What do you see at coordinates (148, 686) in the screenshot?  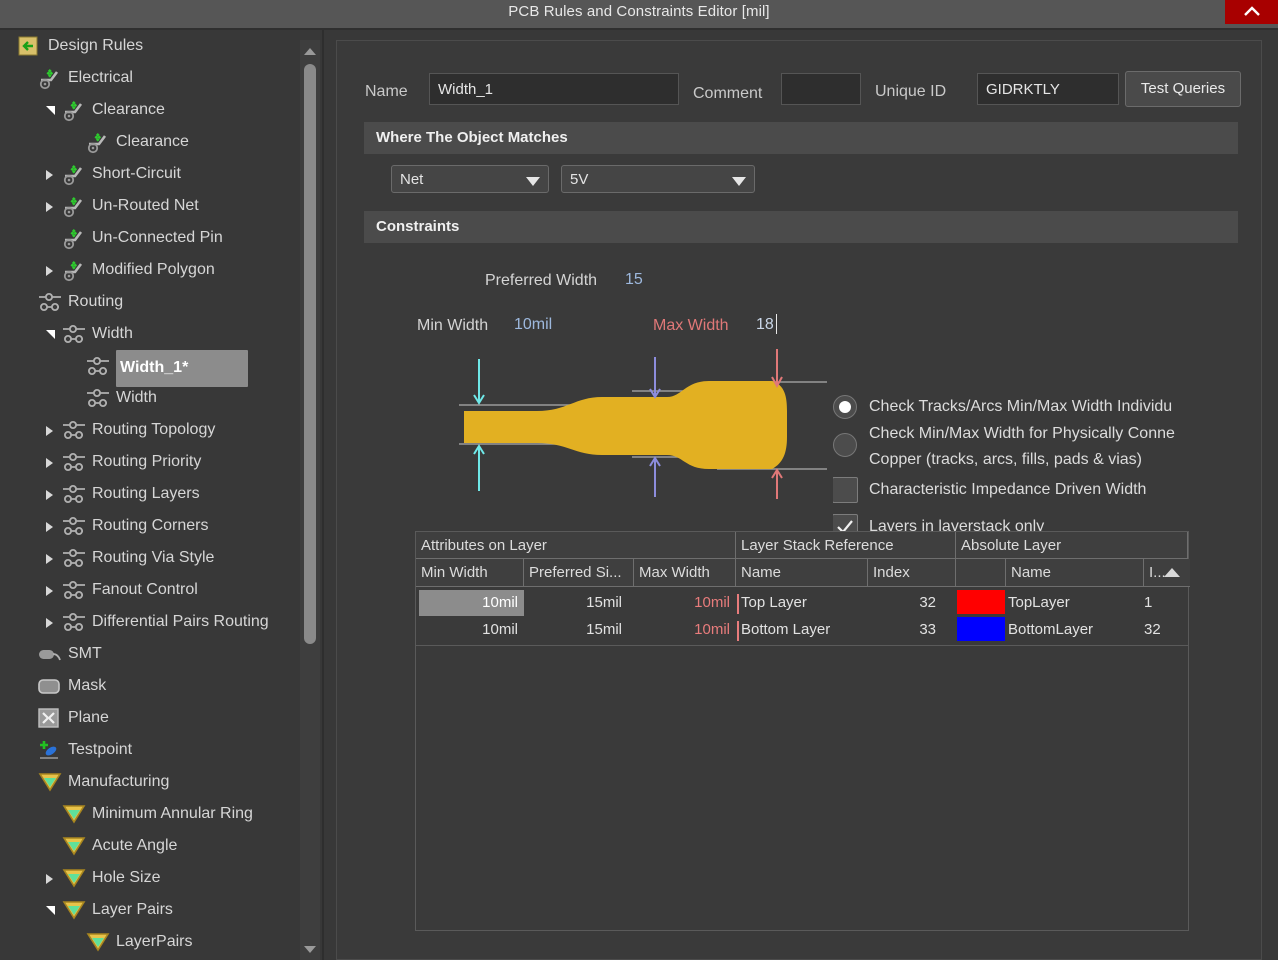 I see `sidebar-item-mask: Mask` at bounding box center [148, 686].